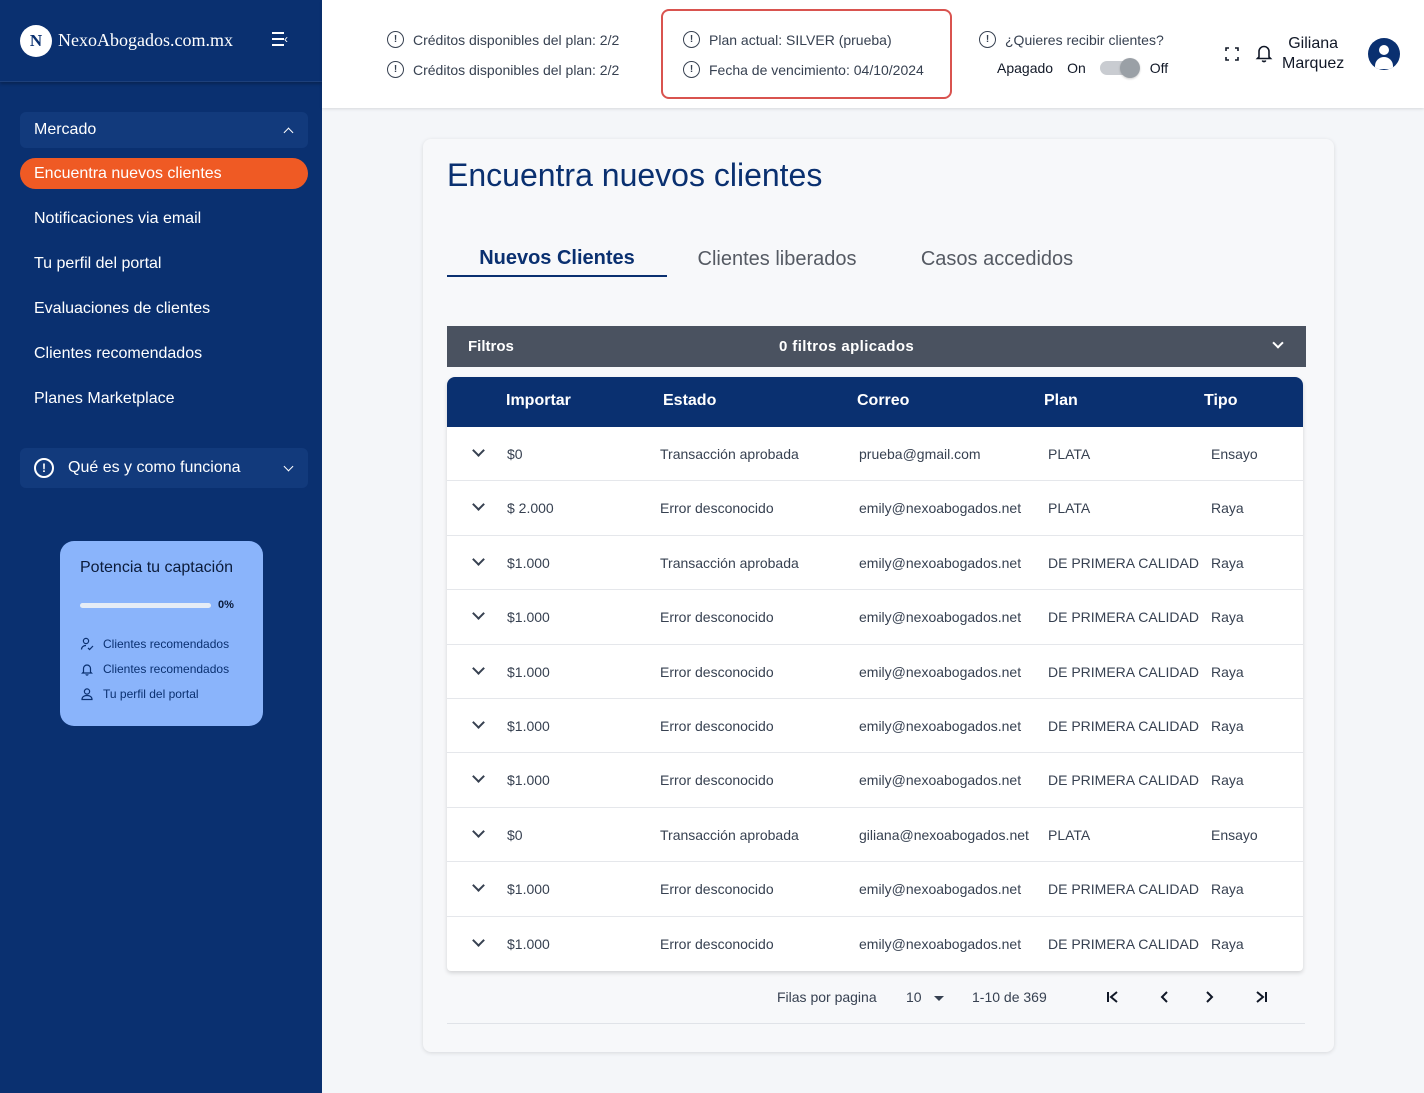 The height and width of the screenshot is (1093, 1424). What do you see at coordinates (151, 693) in the screenshot?
I see `promo-link-label: Tu perfil del portal` at bounding box center [151, 693].